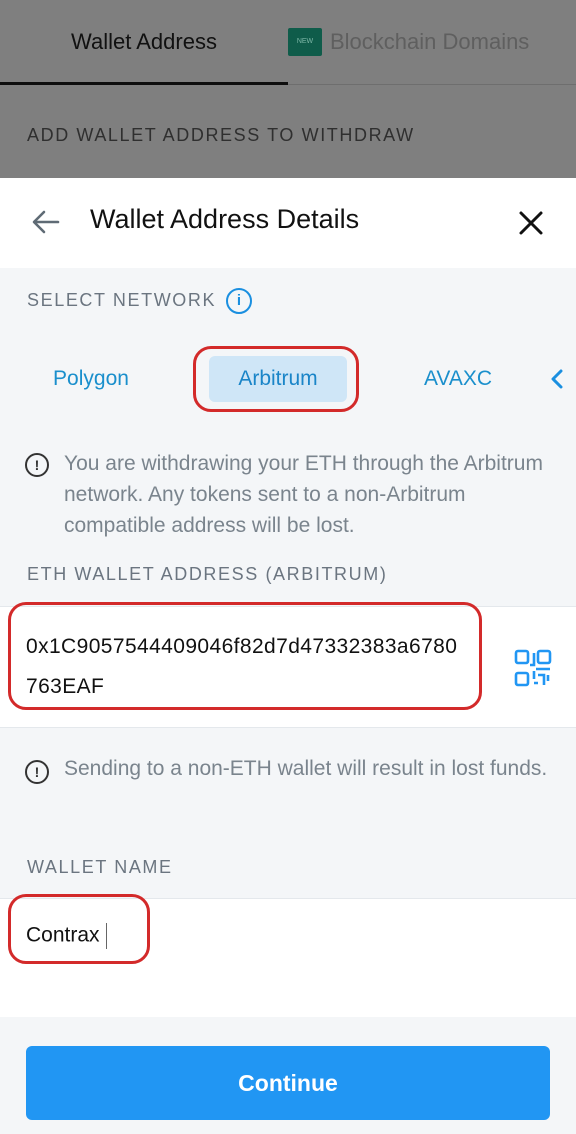 The height and width of the screenshot is (1134, 576). What do you see at coordinates (144, 83) in the screenshot?
I see `active-tab-indicator` at bounding box center [144, 83].